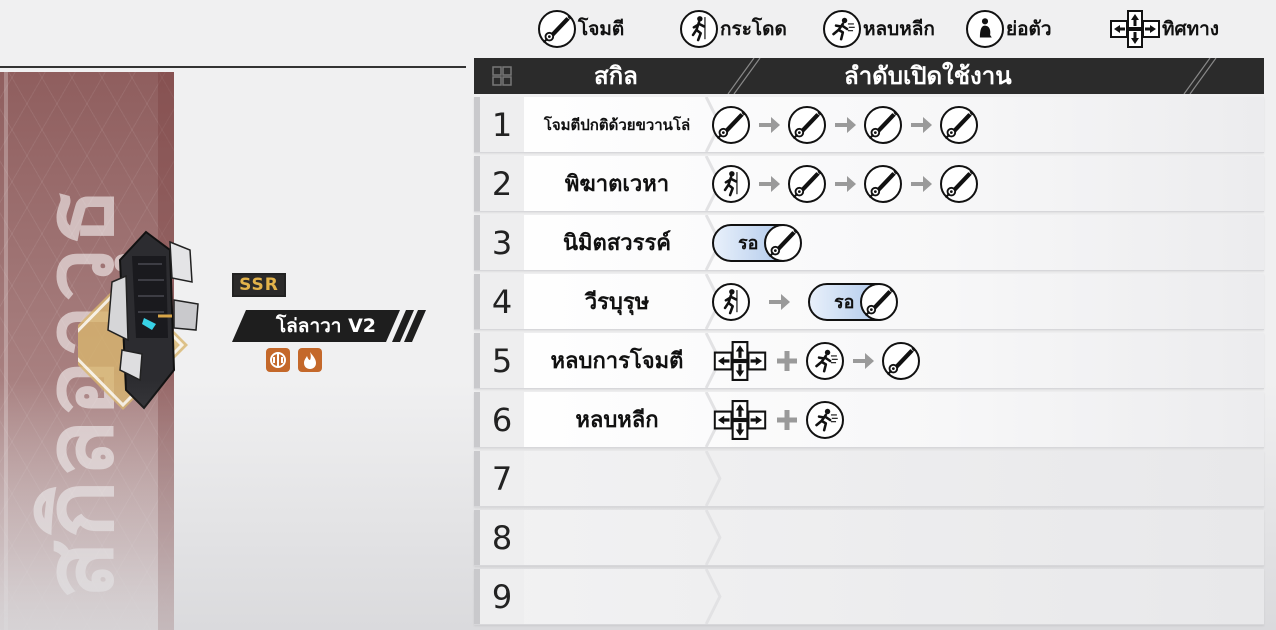  What do you see at coordinates (502, 537) in the screenshot?
I see `row-number: 8` at bounding box center [502, 537].